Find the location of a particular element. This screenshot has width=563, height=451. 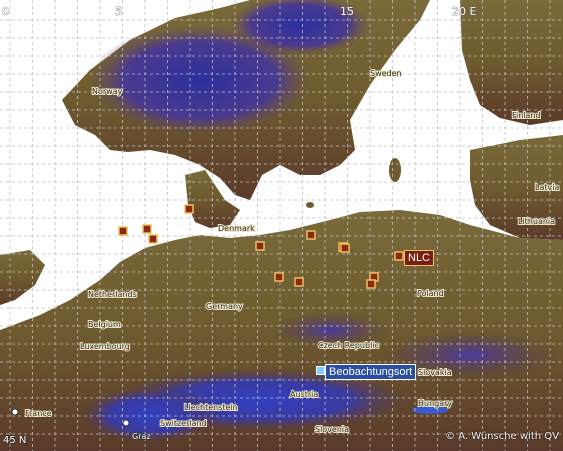

country-label-latvia: Latvia is located at coordinates (547, 187).